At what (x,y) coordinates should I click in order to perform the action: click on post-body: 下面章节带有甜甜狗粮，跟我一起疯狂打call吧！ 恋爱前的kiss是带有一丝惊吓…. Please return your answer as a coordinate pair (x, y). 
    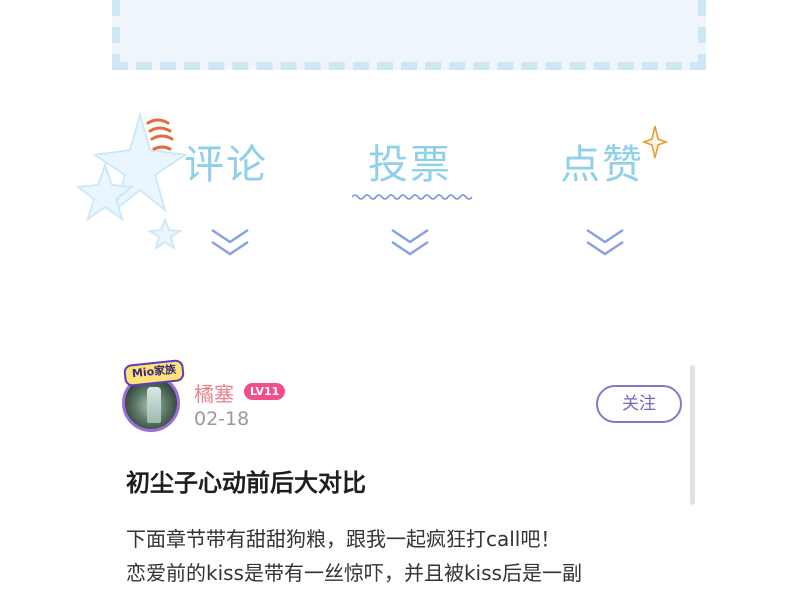
    Looking at the image, I should click on (406, 556).